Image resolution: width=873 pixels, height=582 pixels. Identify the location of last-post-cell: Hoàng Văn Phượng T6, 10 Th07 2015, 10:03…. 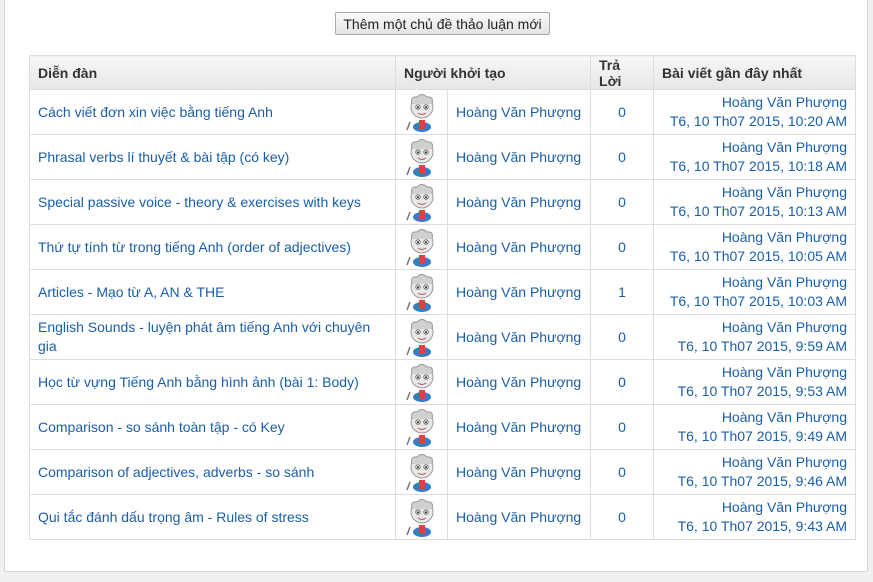
(755, 292).